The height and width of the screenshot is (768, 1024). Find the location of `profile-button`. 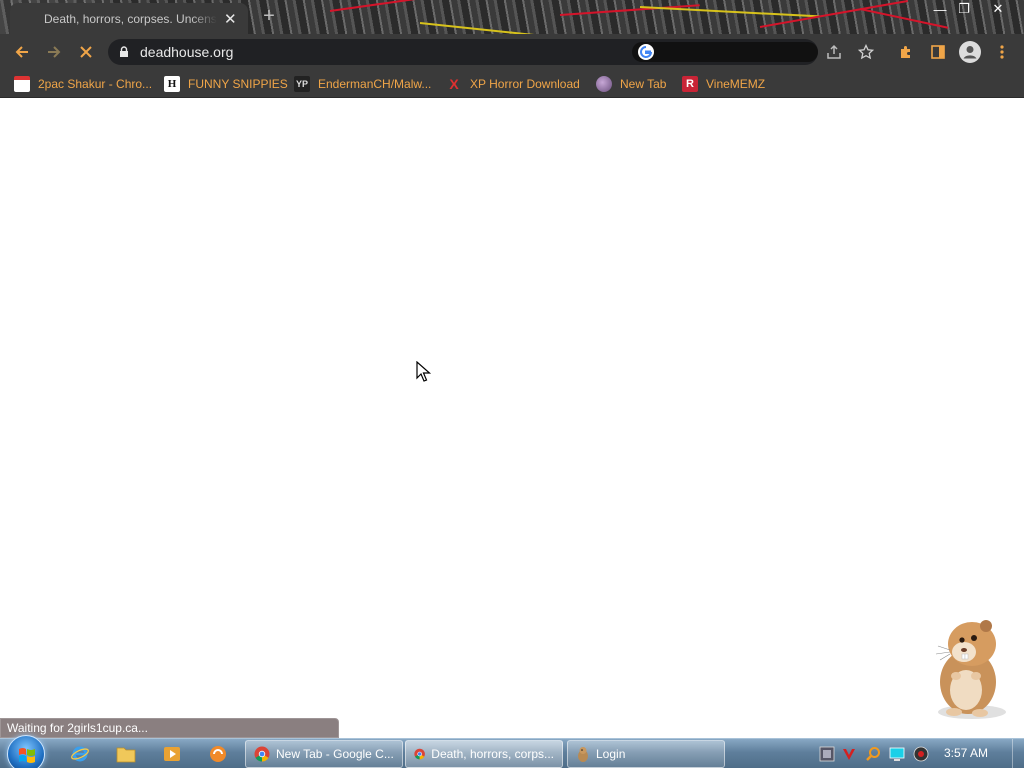

profile-button is located at coordinates (970, 52).